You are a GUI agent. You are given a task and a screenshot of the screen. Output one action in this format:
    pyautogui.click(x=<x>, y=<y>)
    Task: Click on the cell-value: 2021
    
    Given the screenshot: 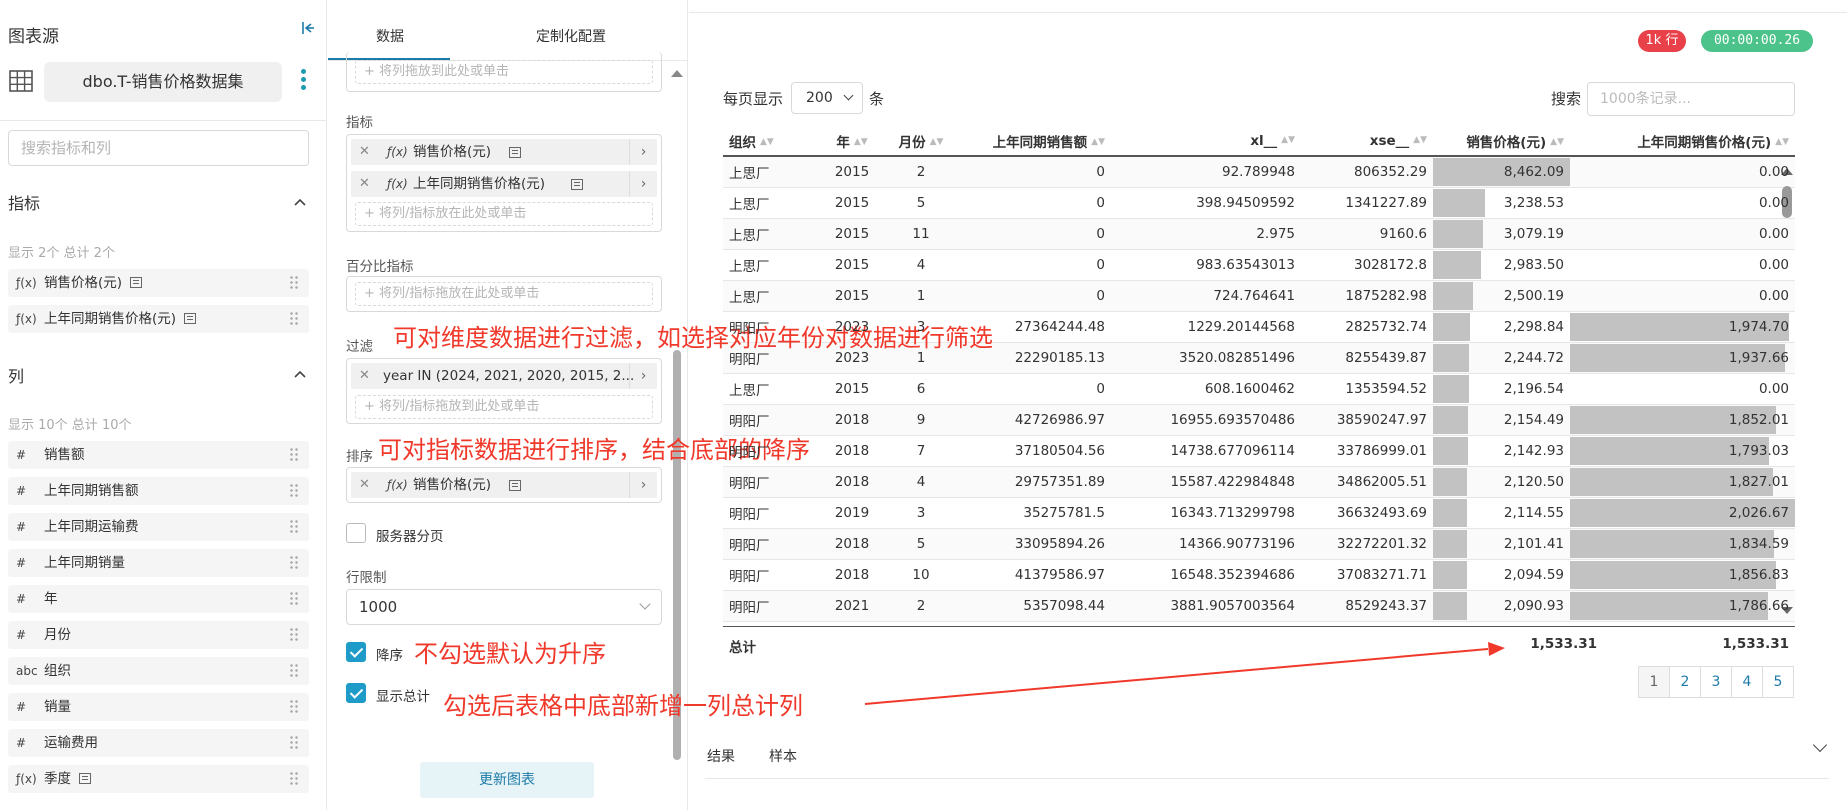 What is the action you would take?
    pyautogui.click(x=852, y=605)
    